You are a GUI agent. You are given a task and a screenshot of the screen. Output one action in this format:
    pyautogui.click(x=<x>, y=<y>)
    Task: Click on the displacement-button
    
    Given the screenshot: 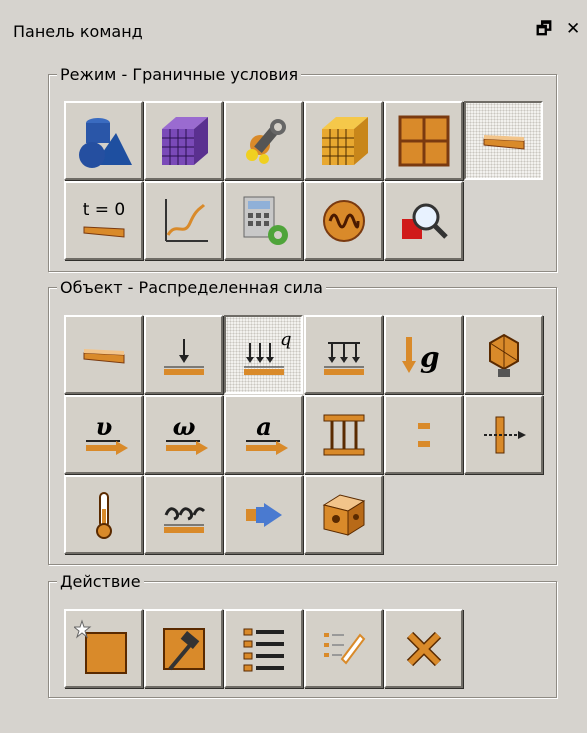 What is the action you would take?
    pyautogui.click(x=503, y=434)
    